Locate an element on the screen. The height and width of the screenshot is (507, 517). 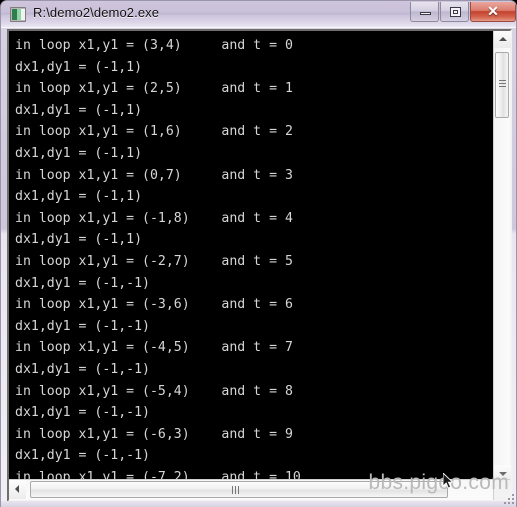
maximize-icon is located at coordinates (455, 12).